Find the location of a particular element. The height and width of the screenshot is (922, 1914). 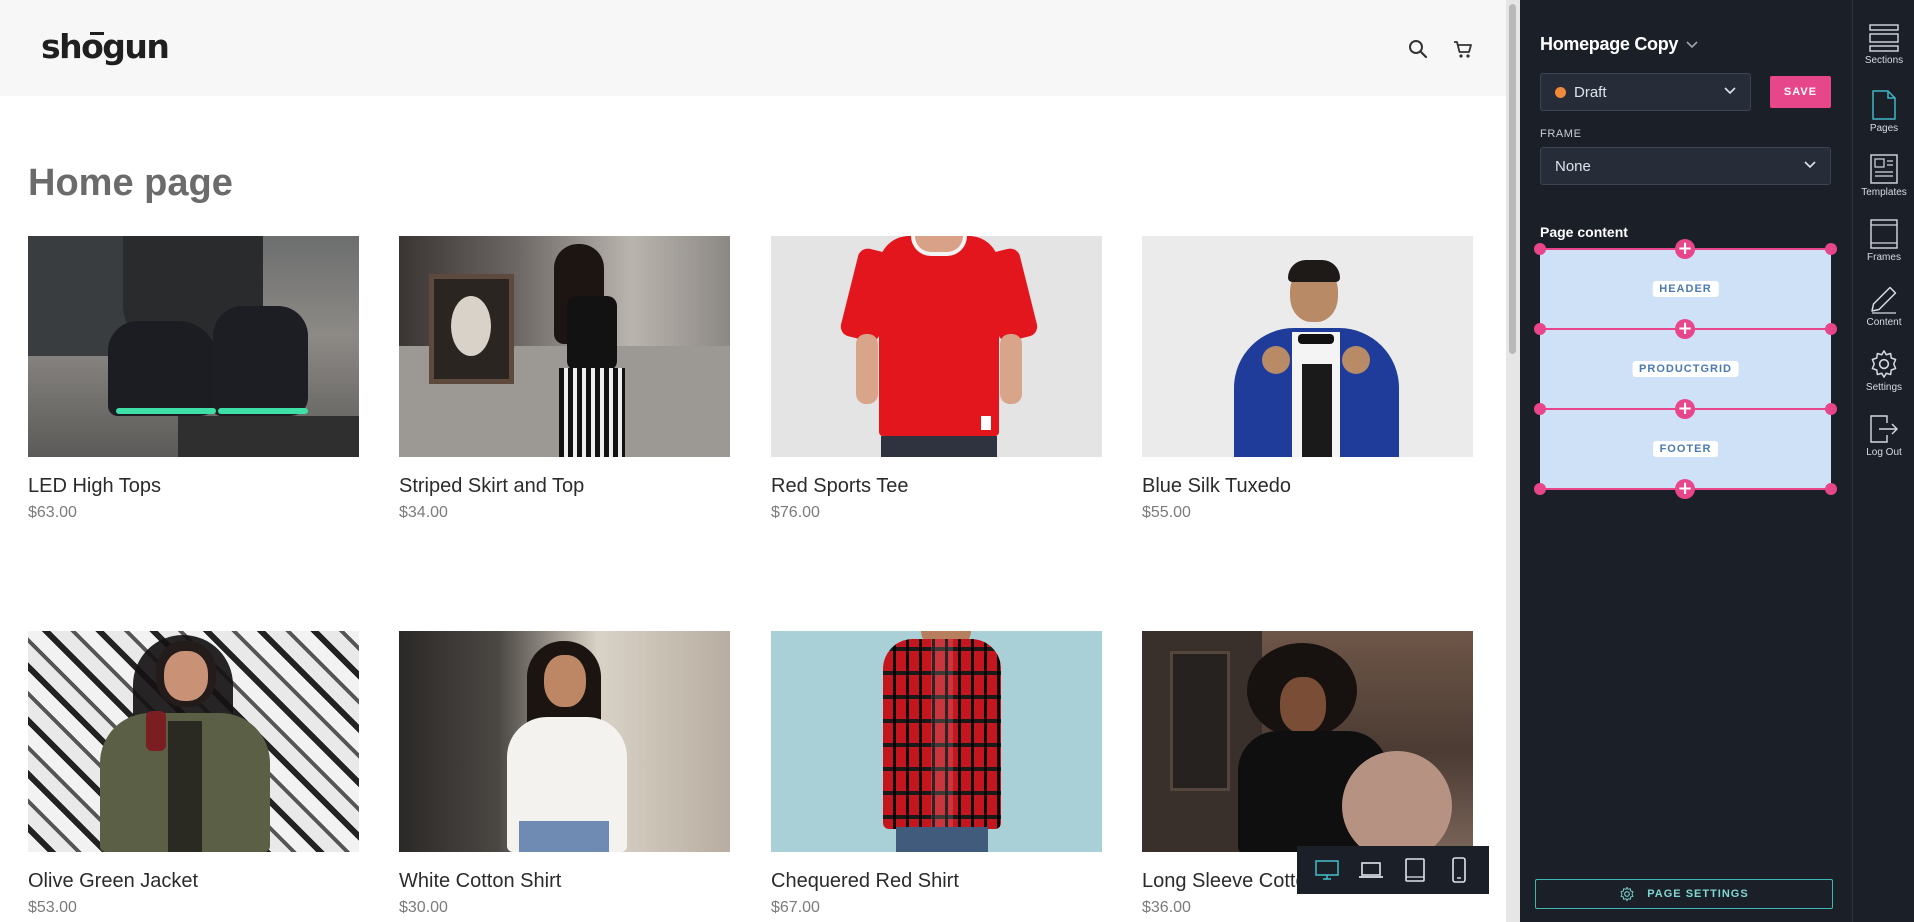

frame-select: None is located at coordinates (1685, 166).